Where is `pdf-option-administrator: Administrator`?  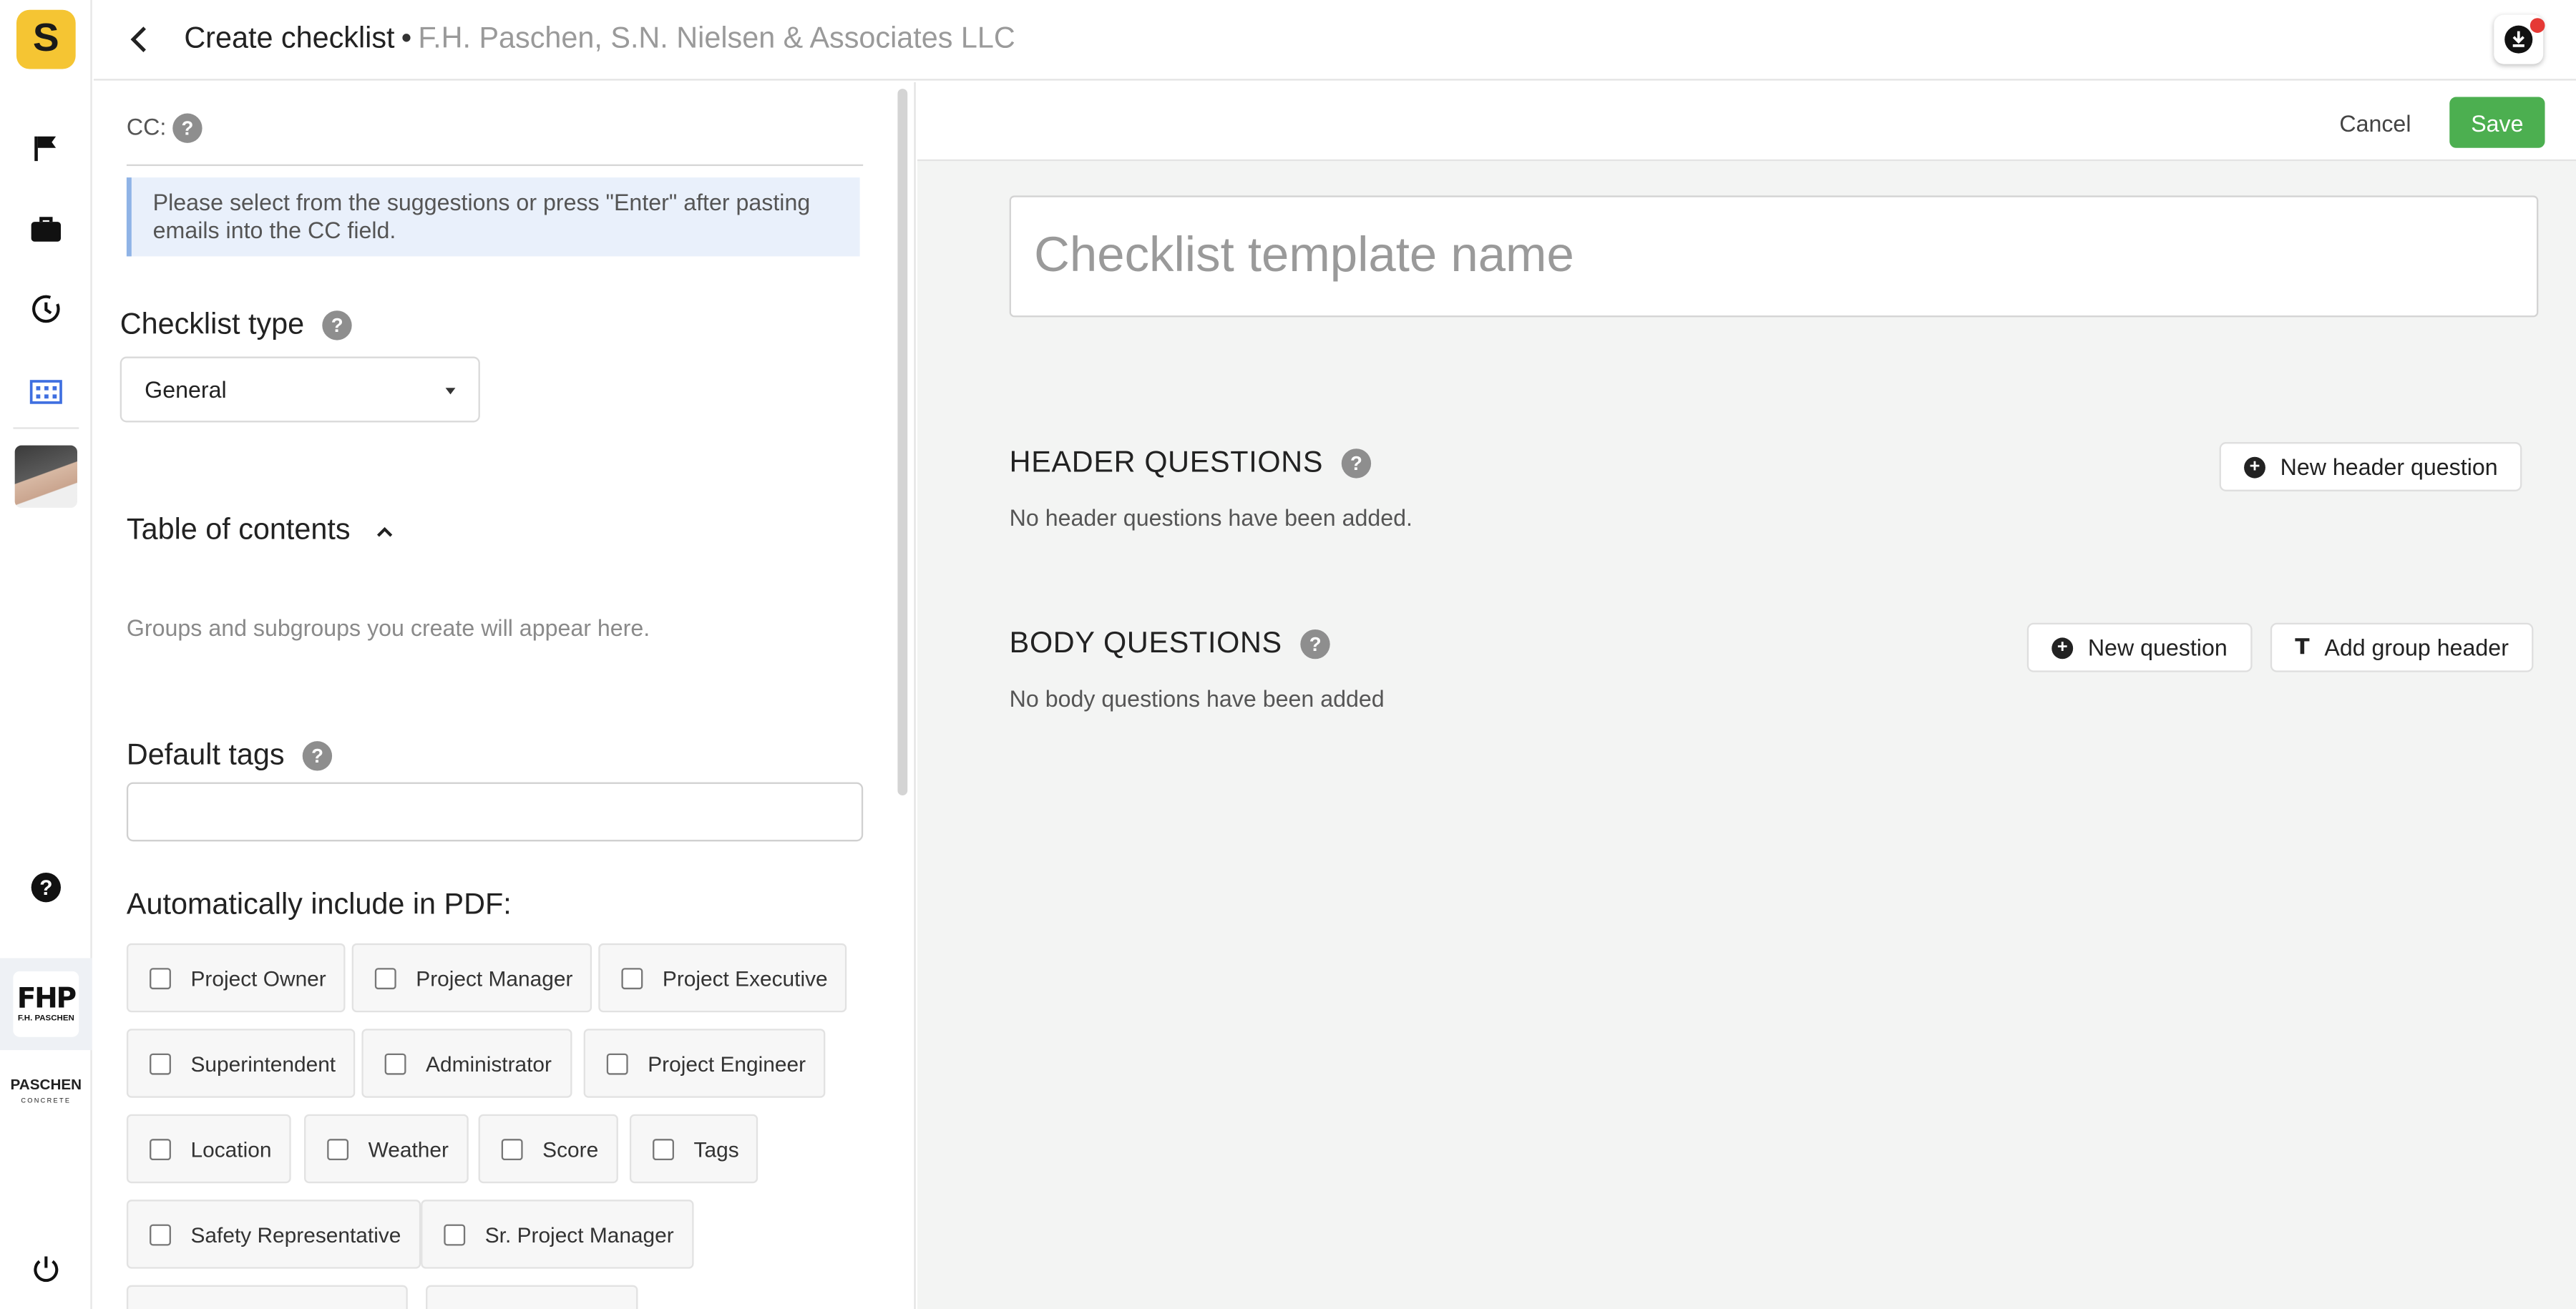 pdf-option-administrator: Administrator is located at coordinates (466, 1063).